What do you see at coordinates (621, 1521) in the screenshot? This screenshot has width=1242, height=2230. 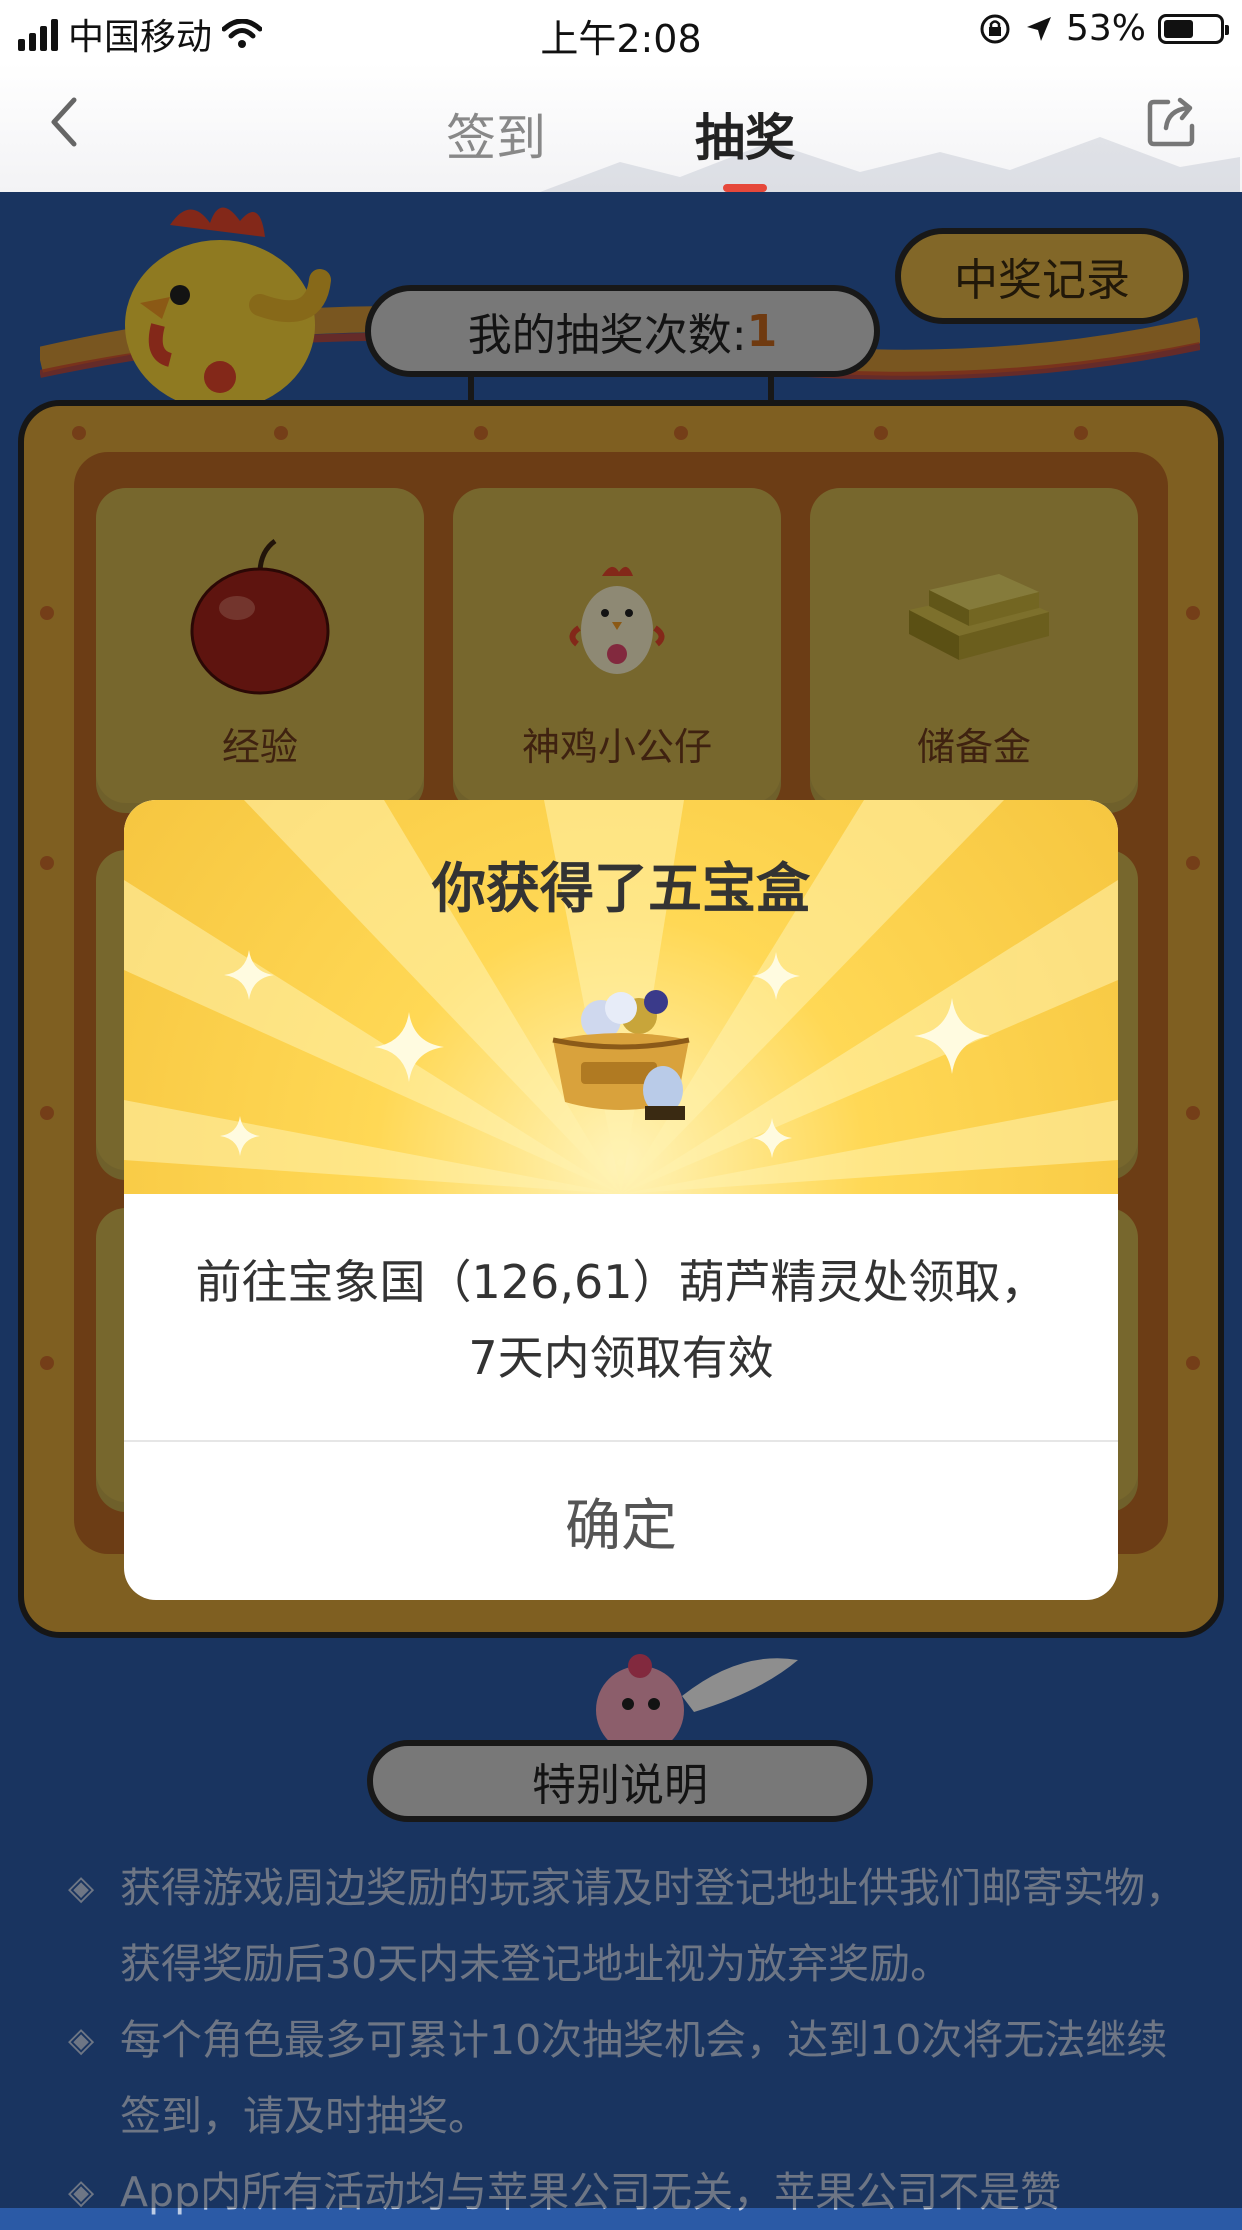 I see `confirm-button: 确定` at bounding box center [621, 1521].